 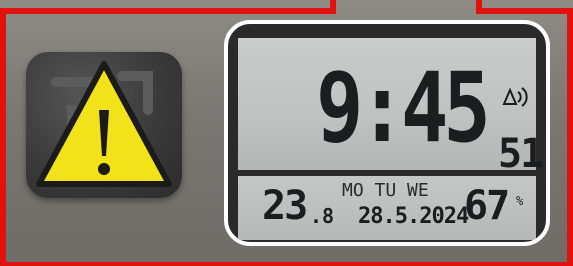 I want to click on warning-app-icon, so click(x=104, y=125).